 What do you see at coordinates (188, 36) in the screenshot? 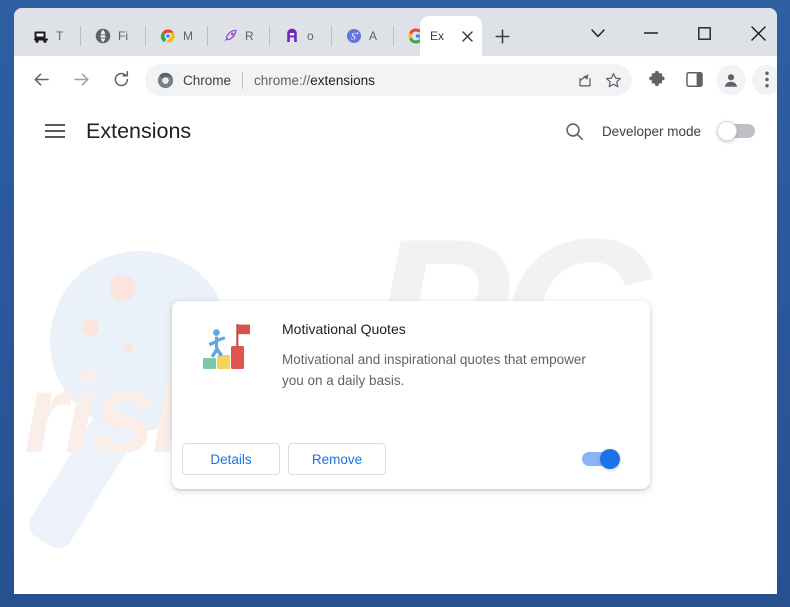
I see `tab-label: M` at bounding box center [188, 36].